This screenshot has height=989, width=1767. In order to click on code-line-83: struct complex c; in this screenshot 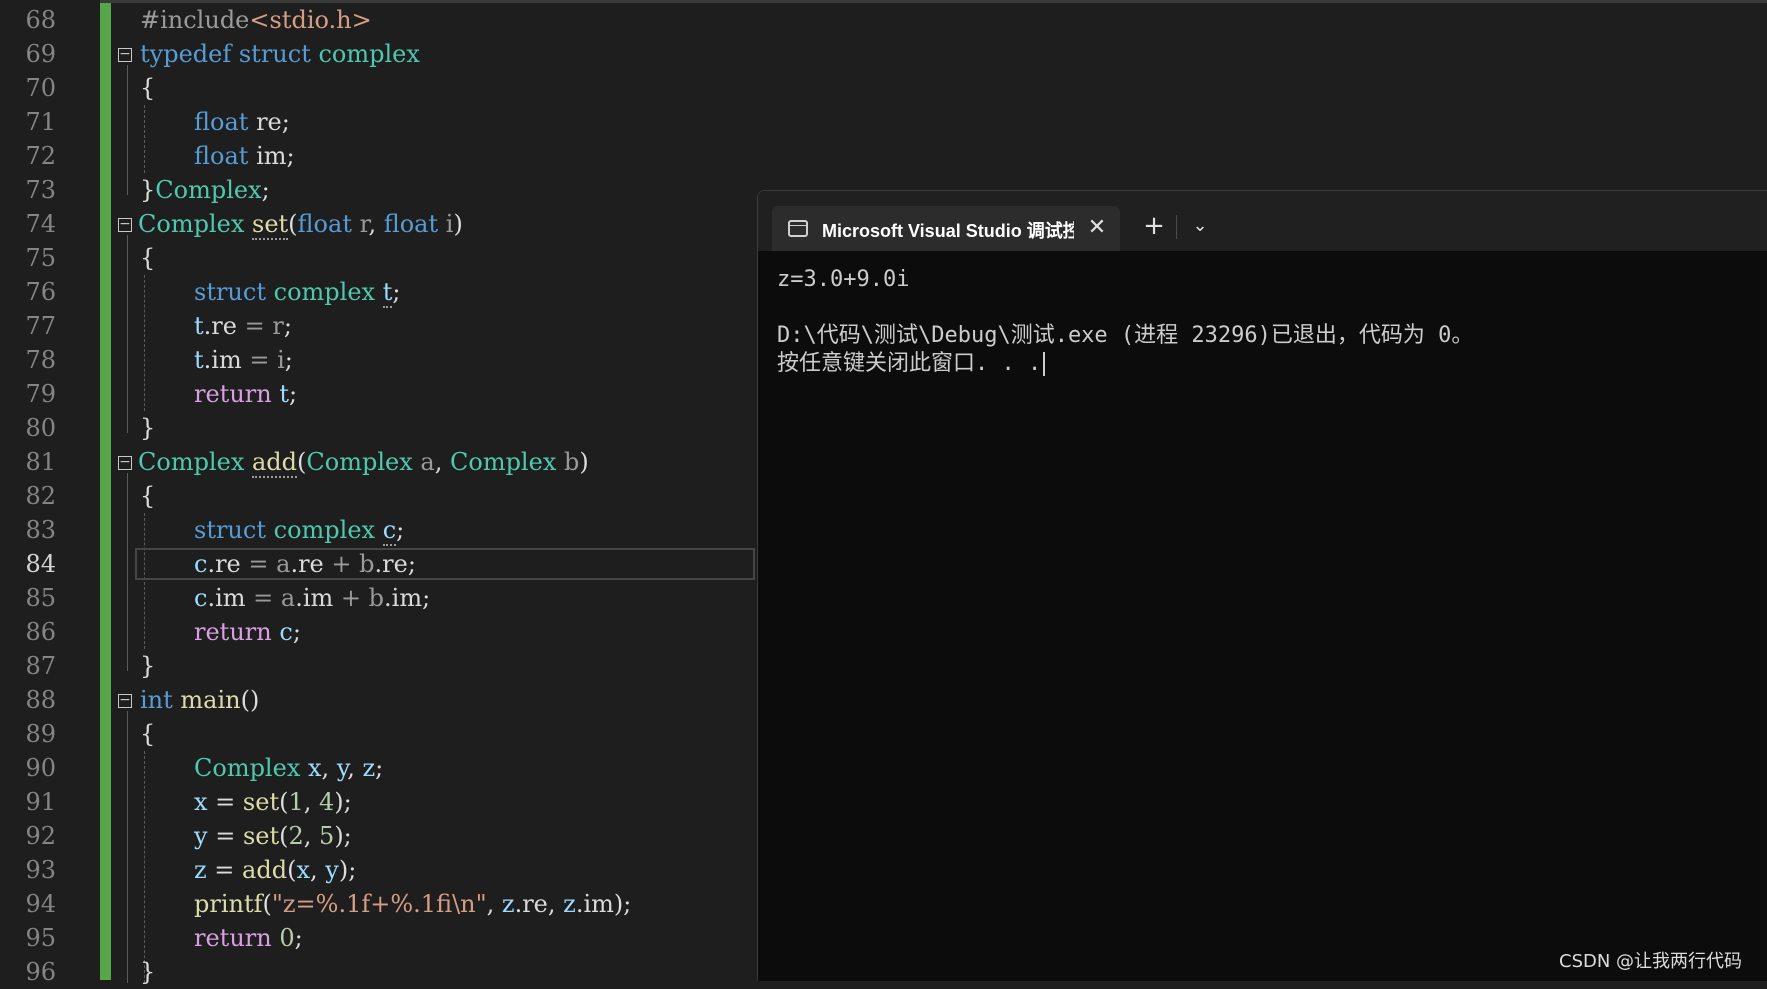, I will do `click(299, 531)`.